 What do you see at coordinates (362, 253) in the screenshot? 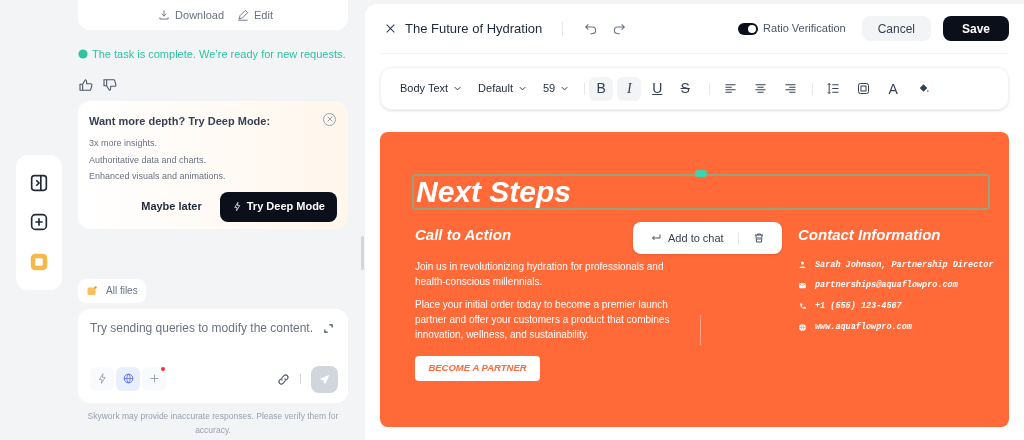
I see `scrollbar` at bounding box center [362, 253].